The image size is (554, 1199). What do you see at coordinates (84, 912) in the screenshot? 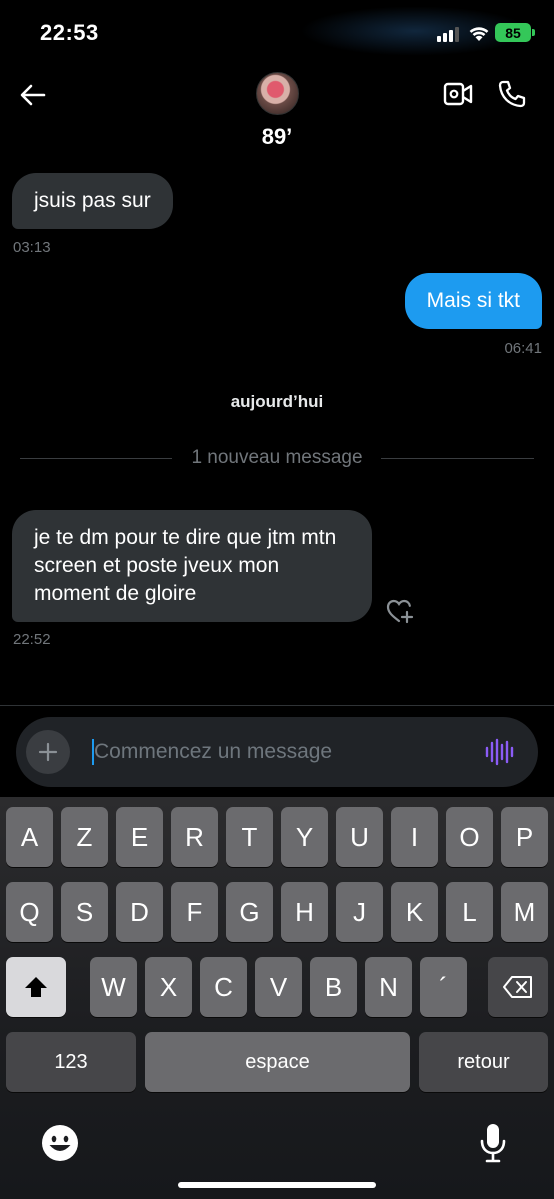
I see `key-s: S` at bounding box center [84, 912].